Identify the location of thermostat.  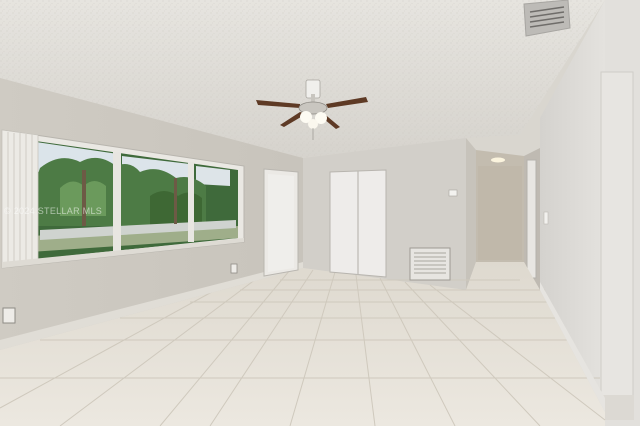
(453, 193).